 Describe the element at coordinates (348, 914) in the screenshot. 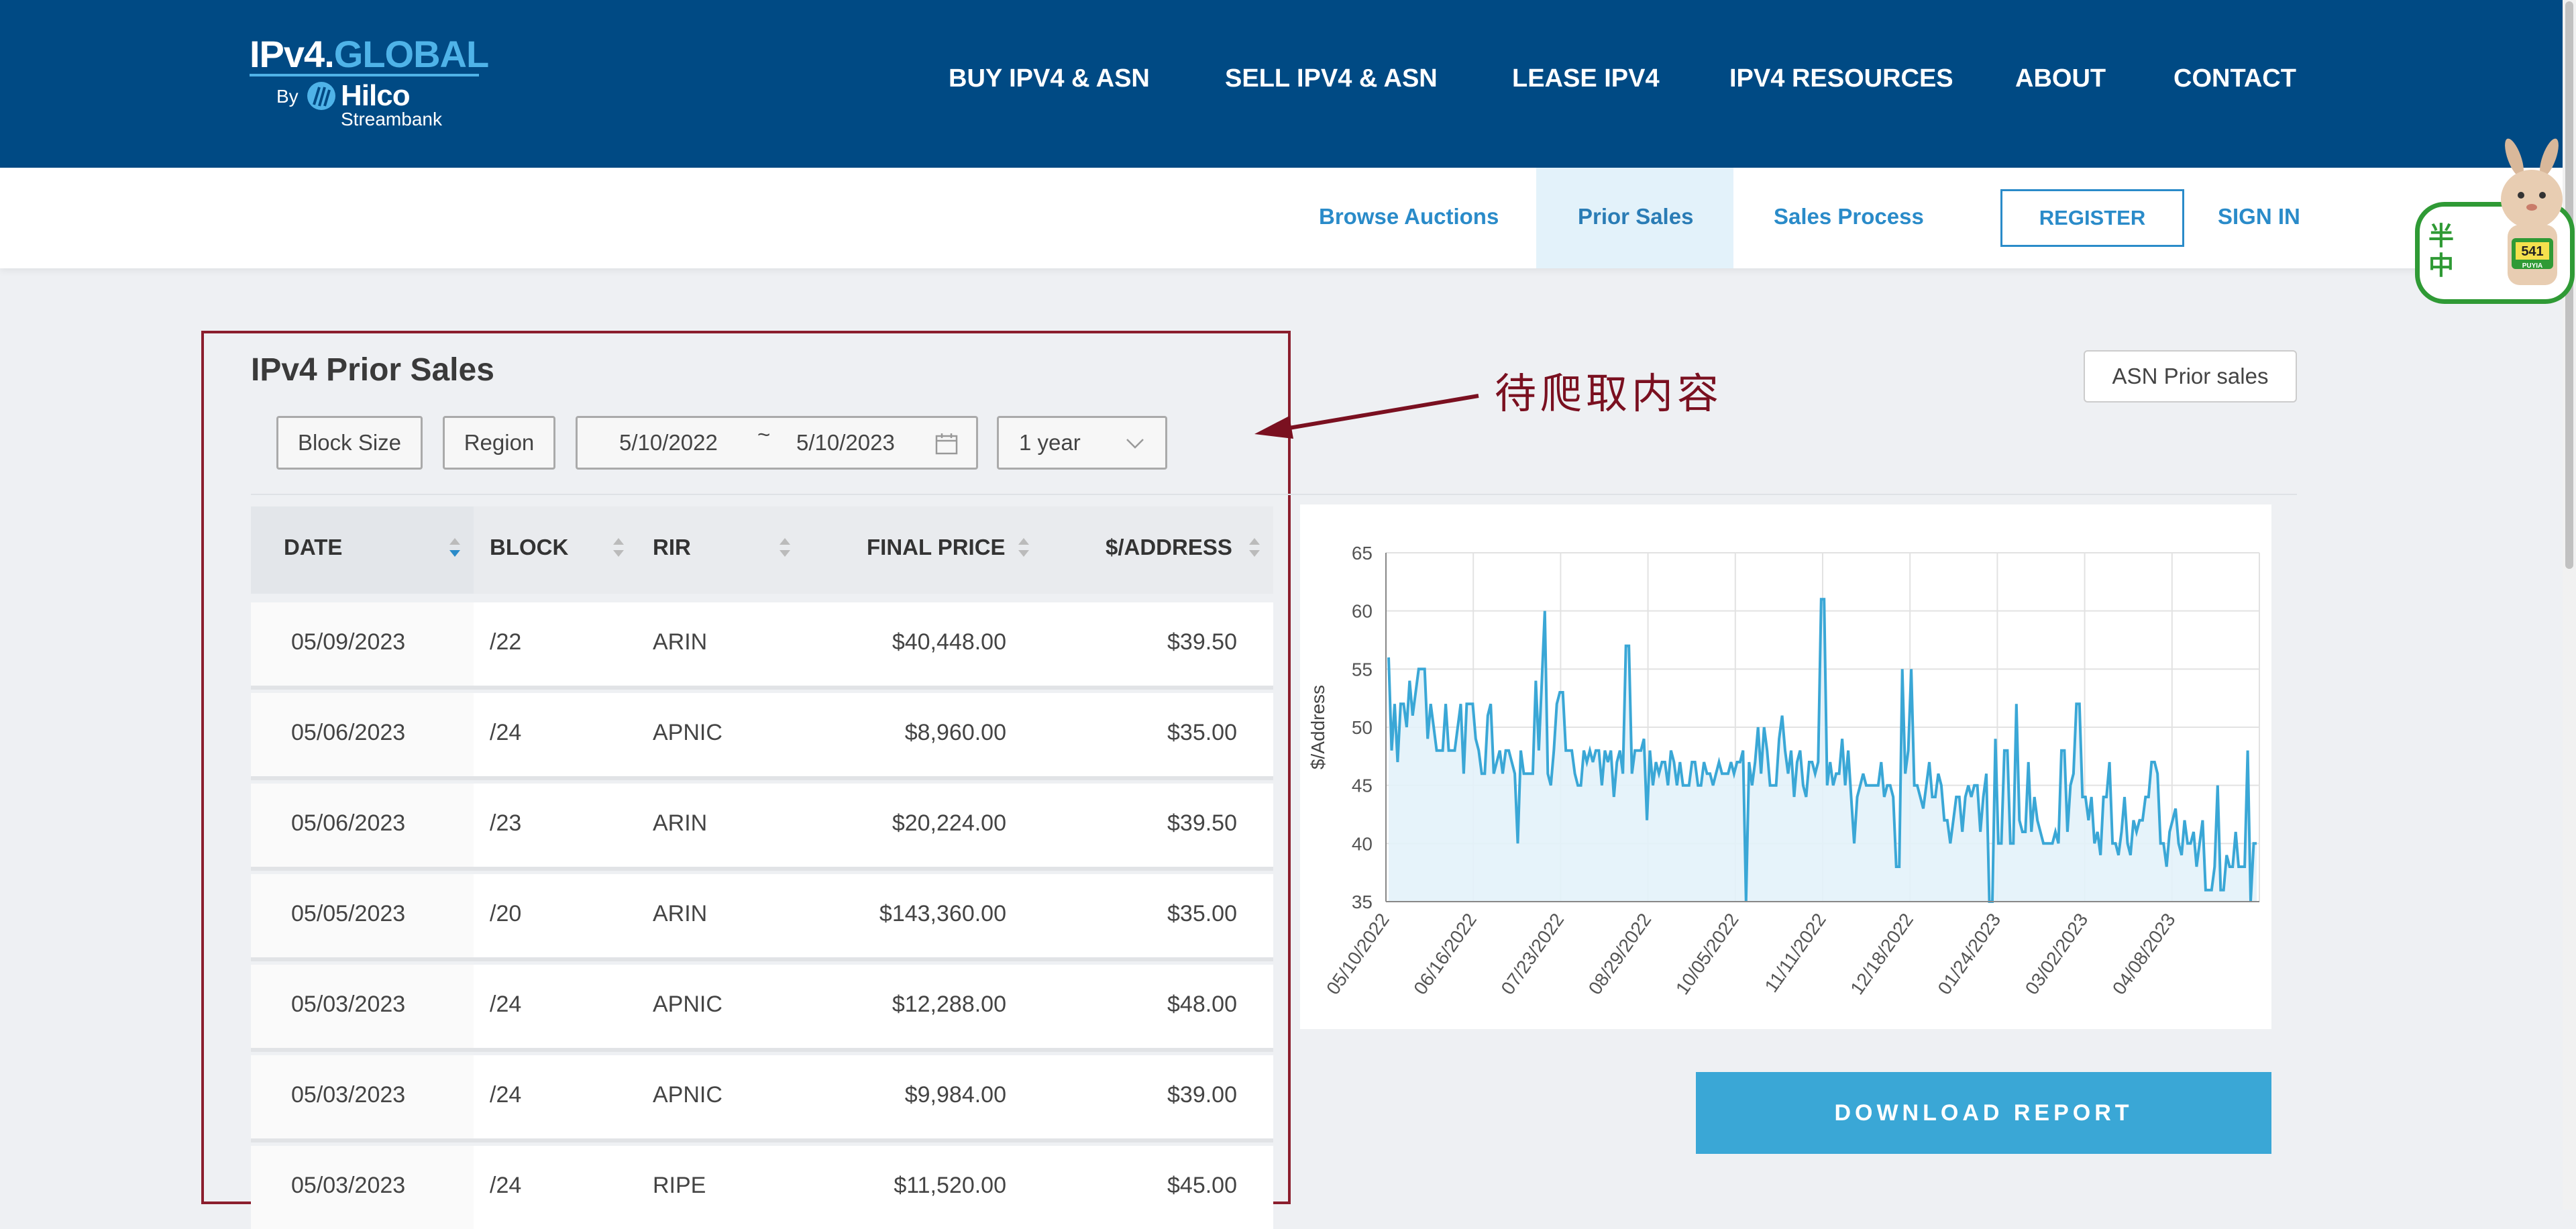

I see `cell-date: 05/05/2023` at that location.